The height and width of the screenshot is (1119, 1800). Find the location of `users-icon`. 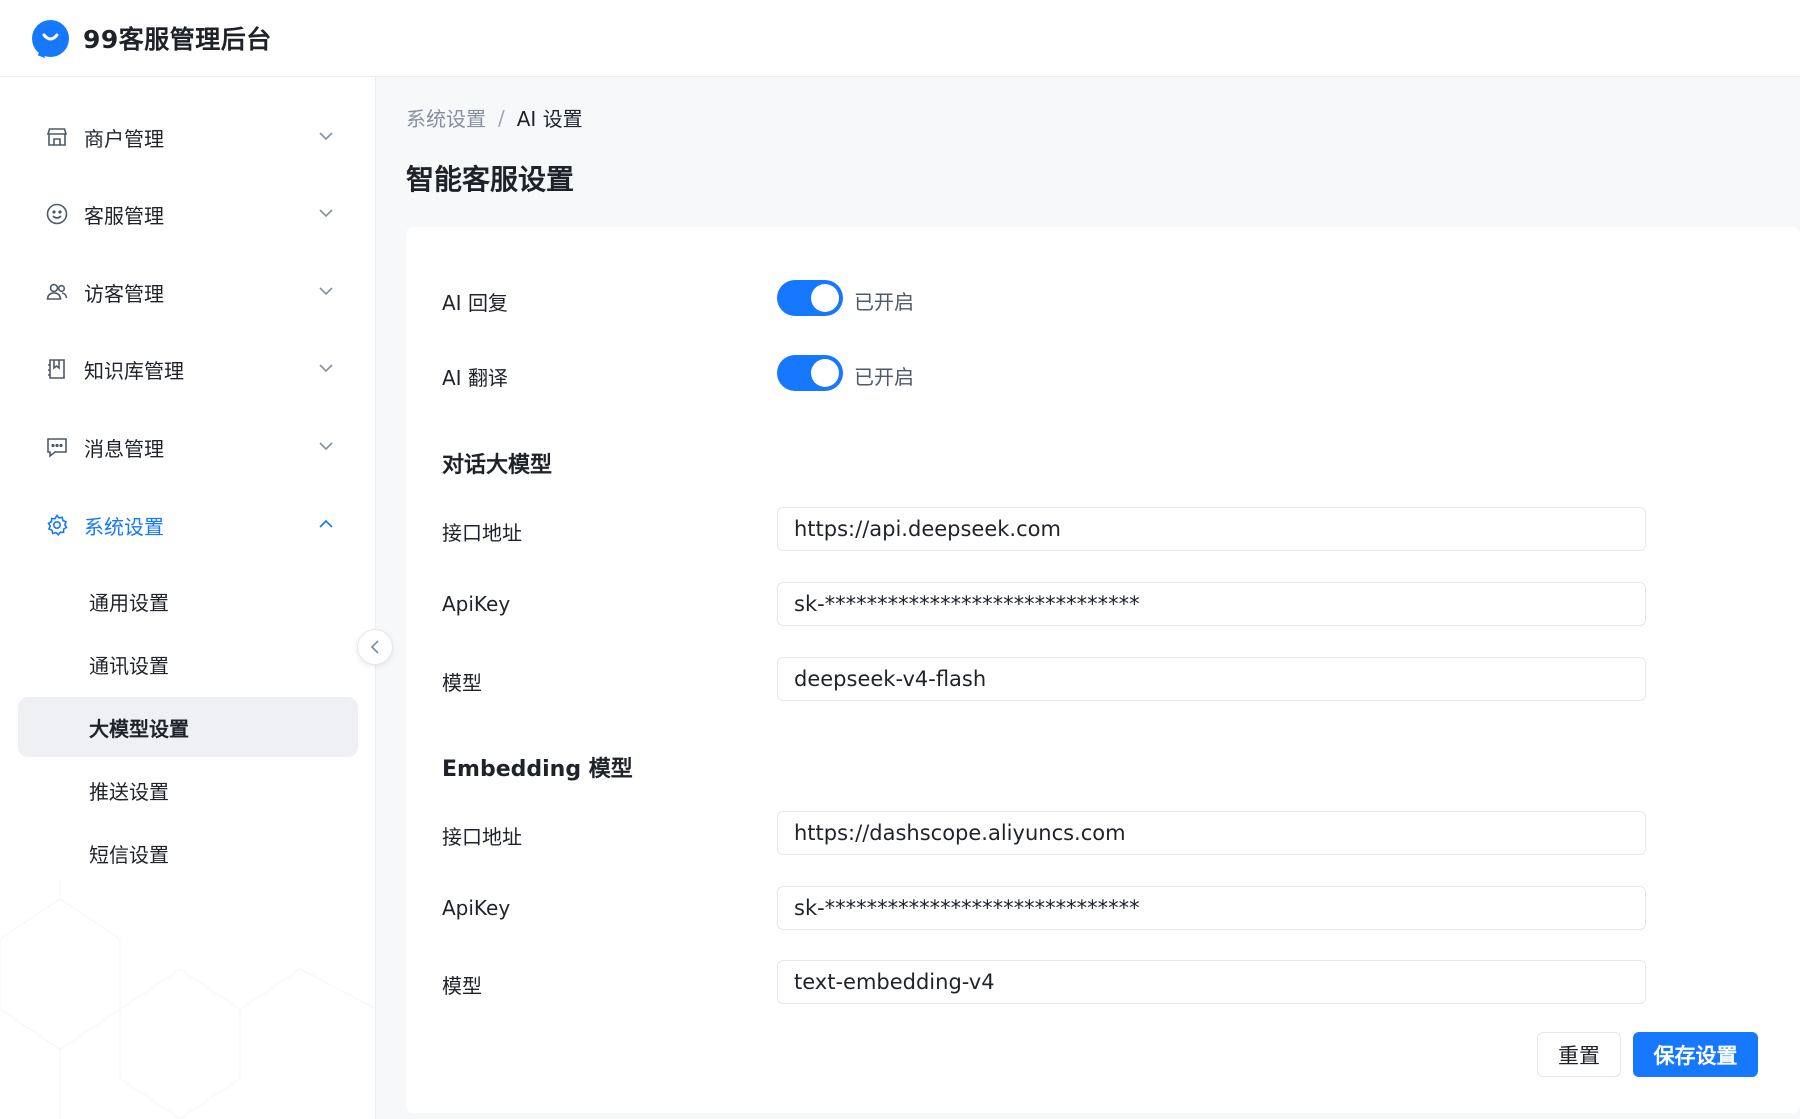

users-icon is located at coordinates (57, 292).